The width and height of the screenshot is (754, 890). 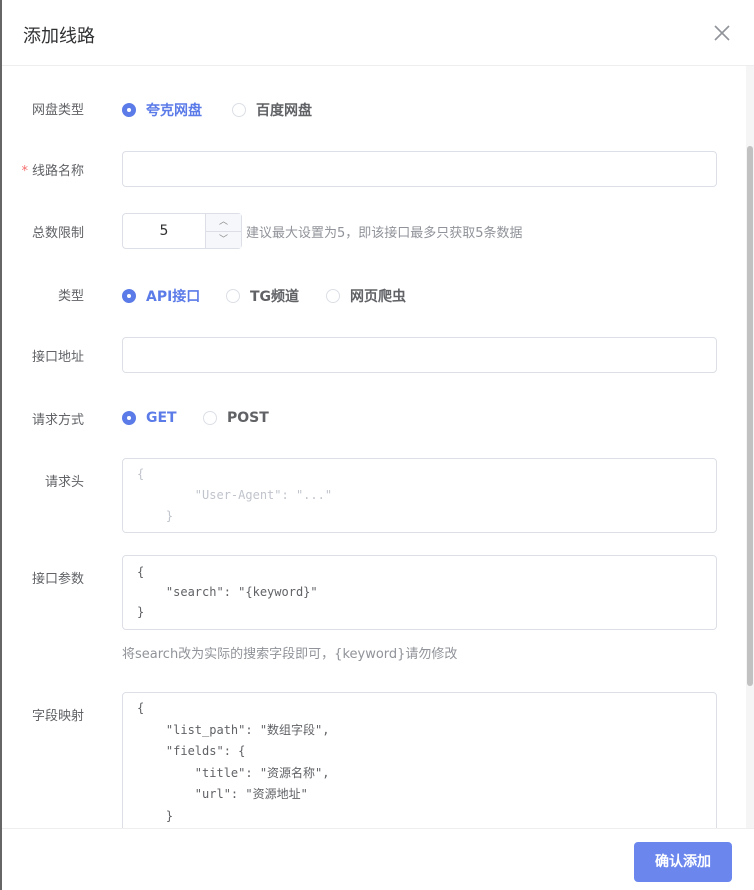 What do you see at coordinates (683, 862) in the screenshot?
I see `confirm-add-button: 确认添加` at bounding box center [683, 862].